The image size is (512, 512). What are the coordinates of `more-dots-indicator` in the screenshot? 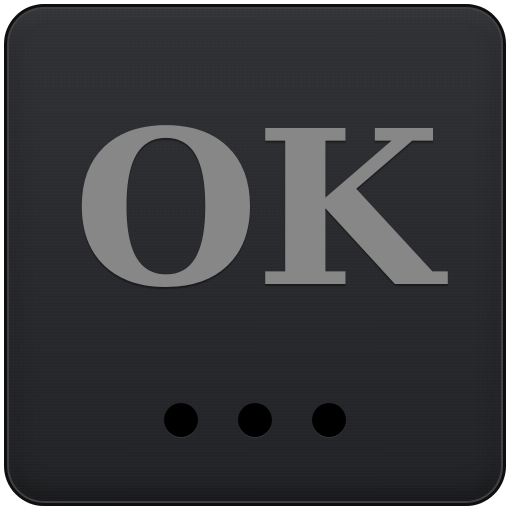 It's located at (255, 421).